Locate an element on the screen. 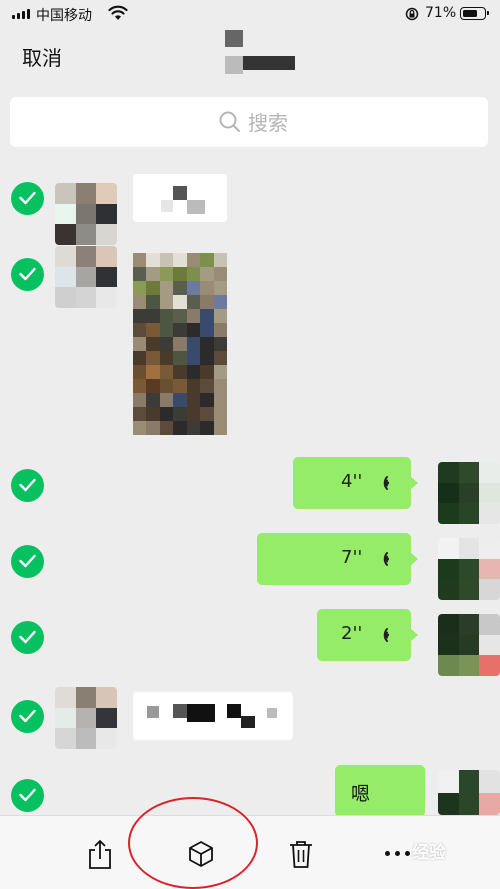  battery-percentage: 71% is located at coordinates (441, 13).